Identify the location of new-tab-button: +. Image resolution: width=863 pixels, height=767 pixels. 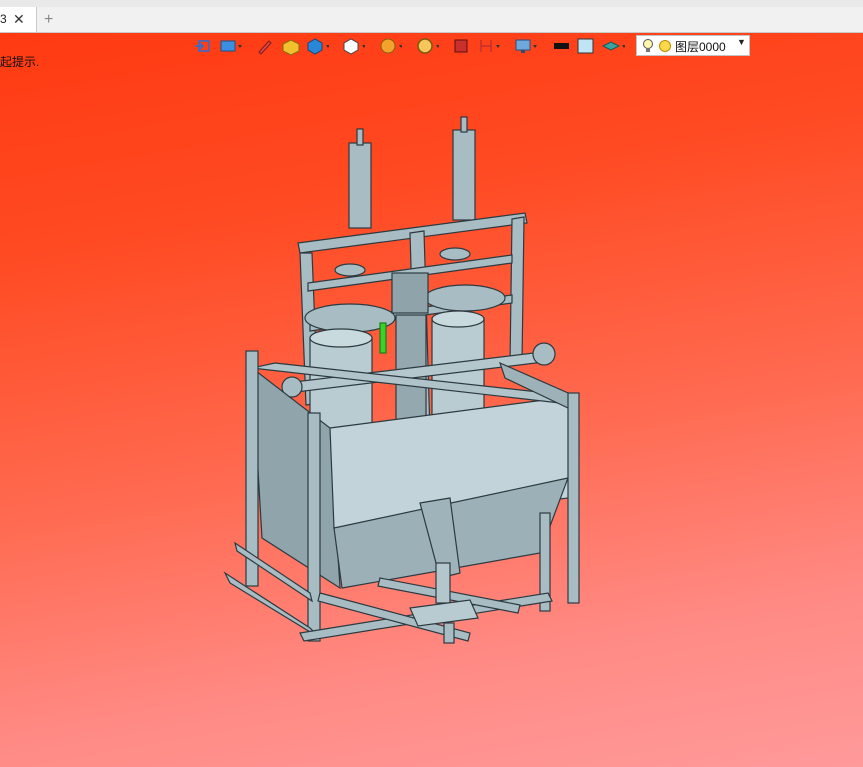
(48, 19).